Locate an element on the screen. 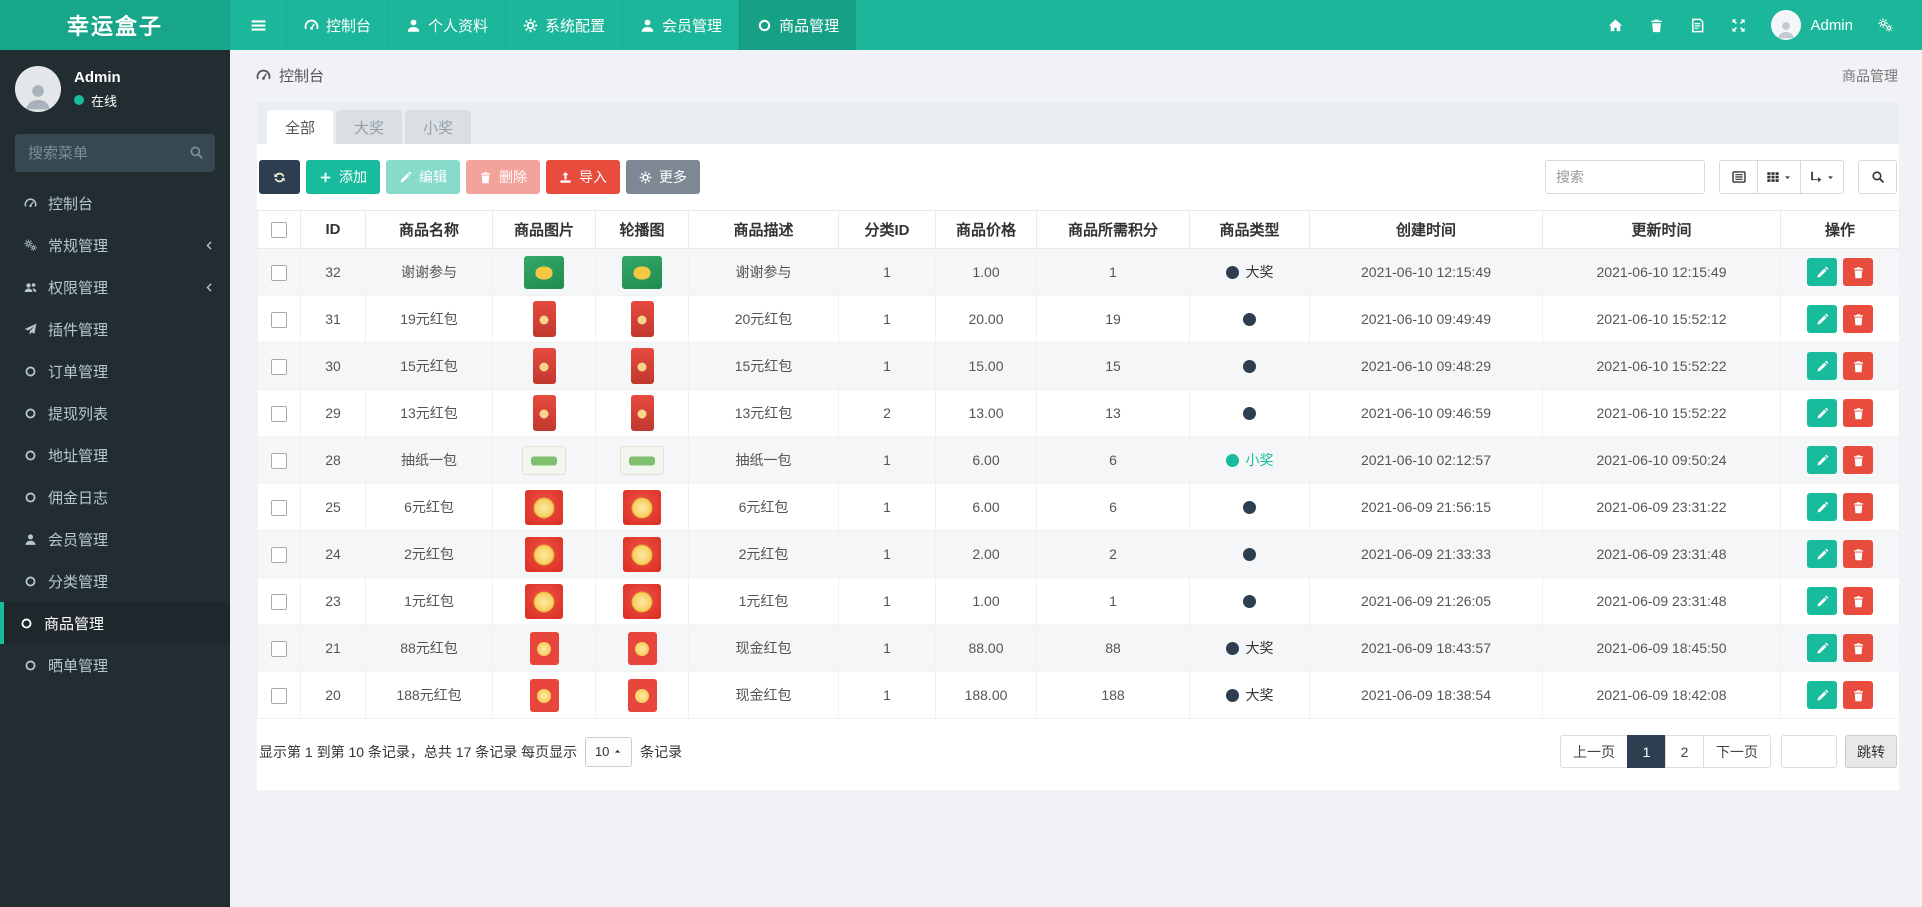 The height and width of the screenshot is (907, 1922). refresh-button is located at coordinates (279, 177).